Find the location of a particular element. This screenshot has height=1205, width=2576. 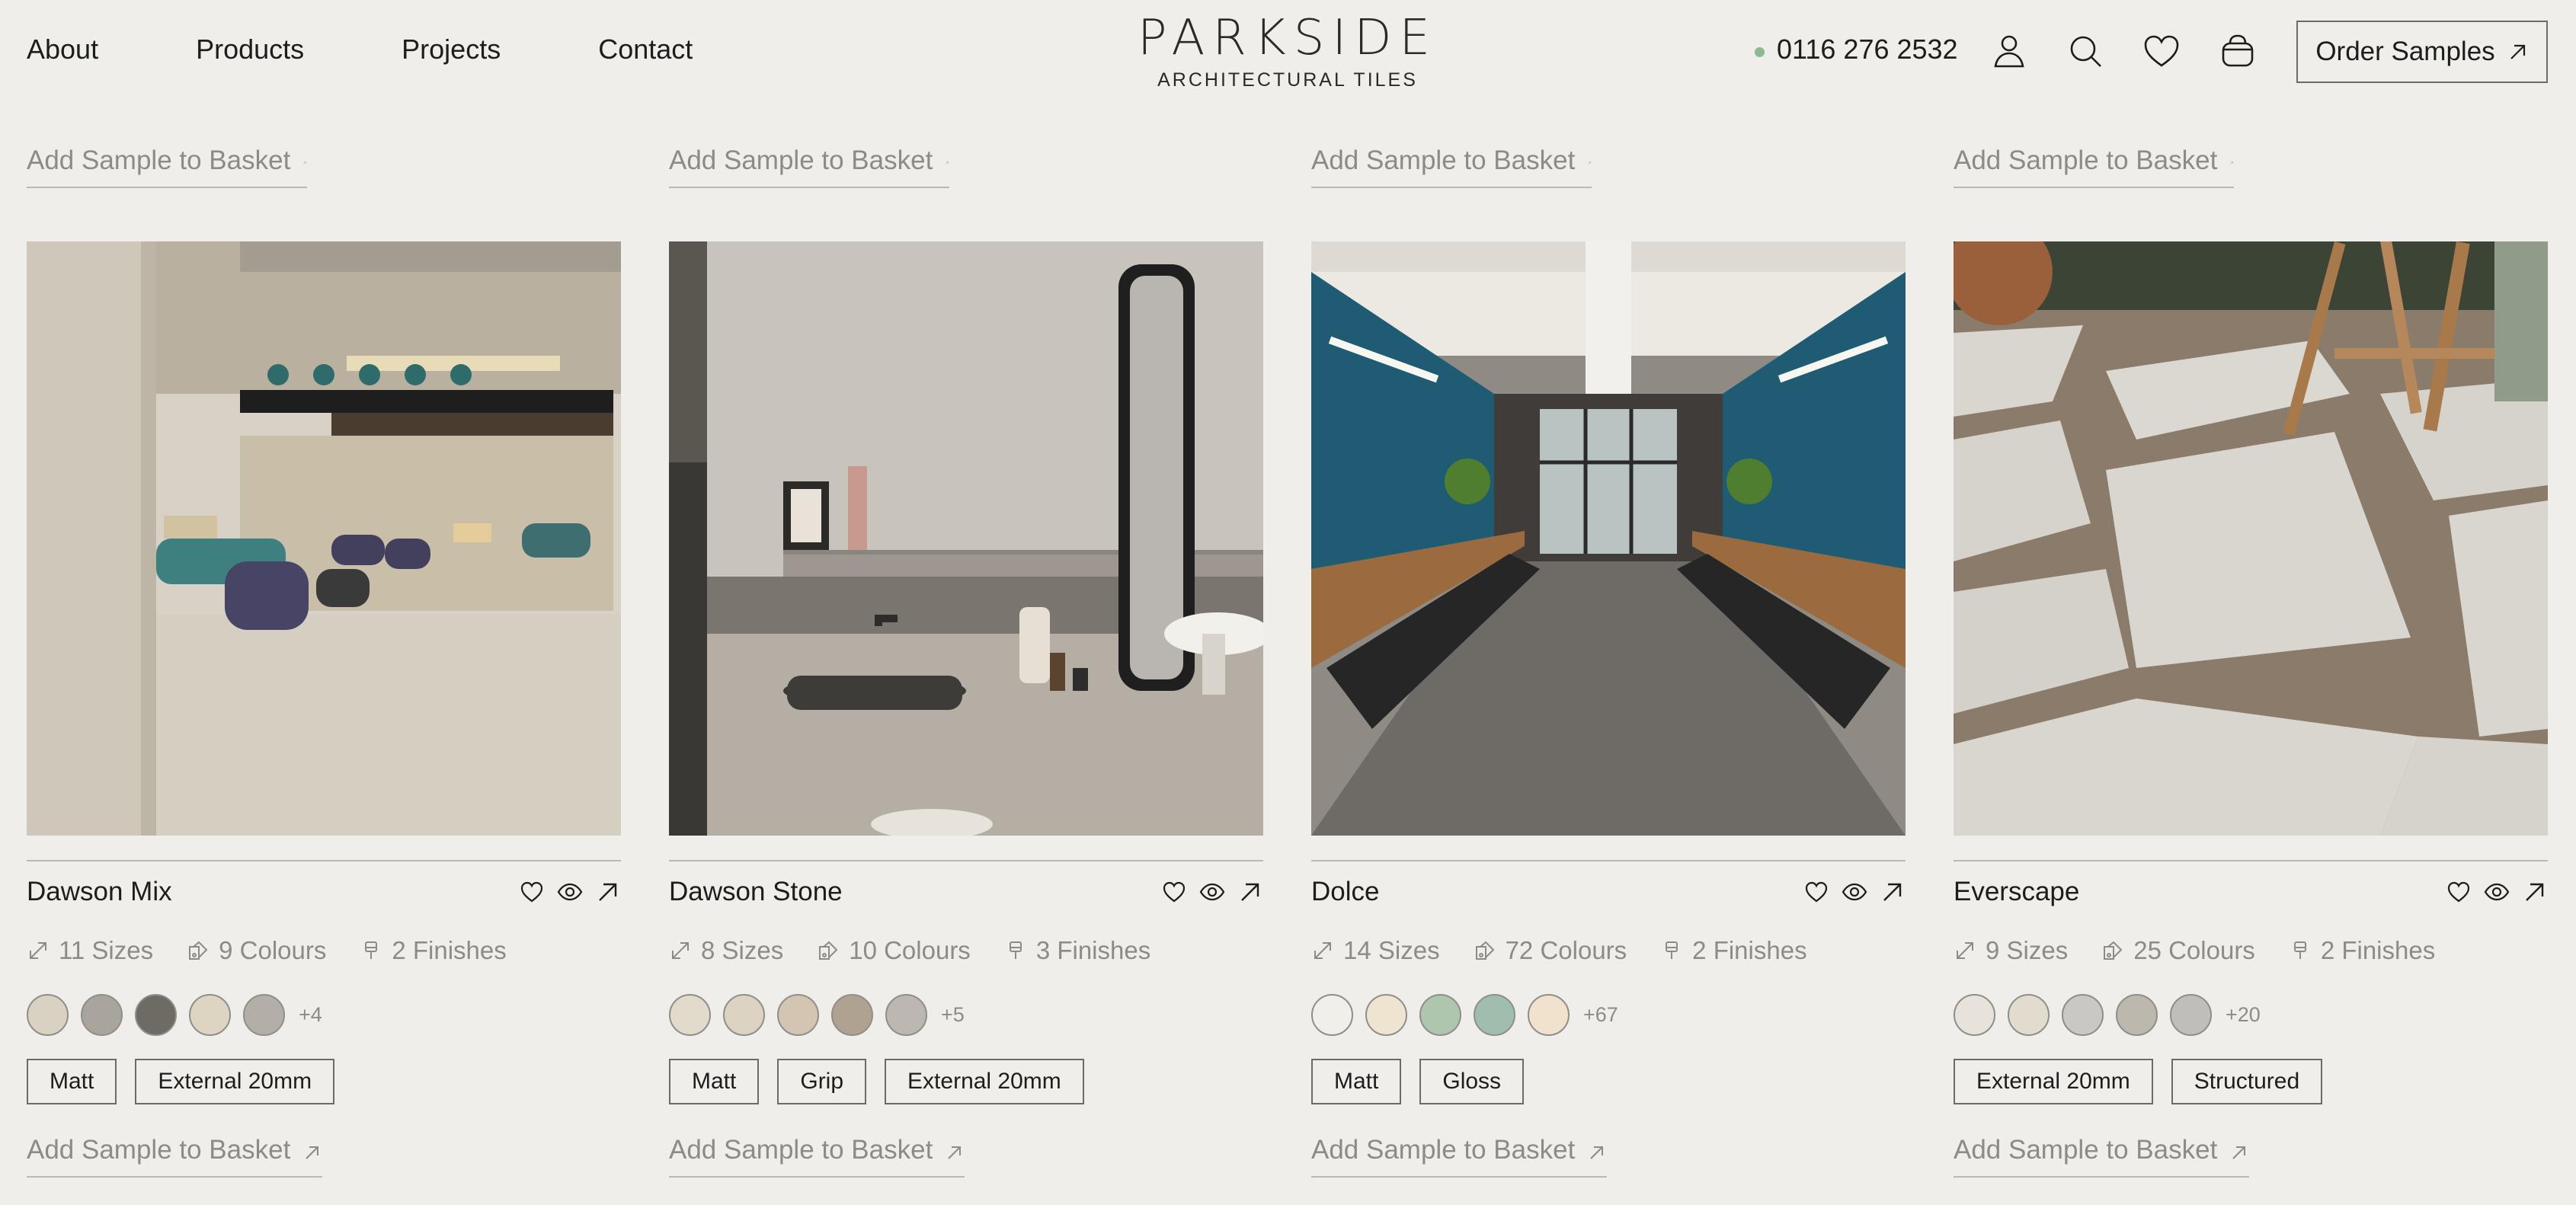

finish-tag-grip: Grip is located at coordinates (822, 1082).